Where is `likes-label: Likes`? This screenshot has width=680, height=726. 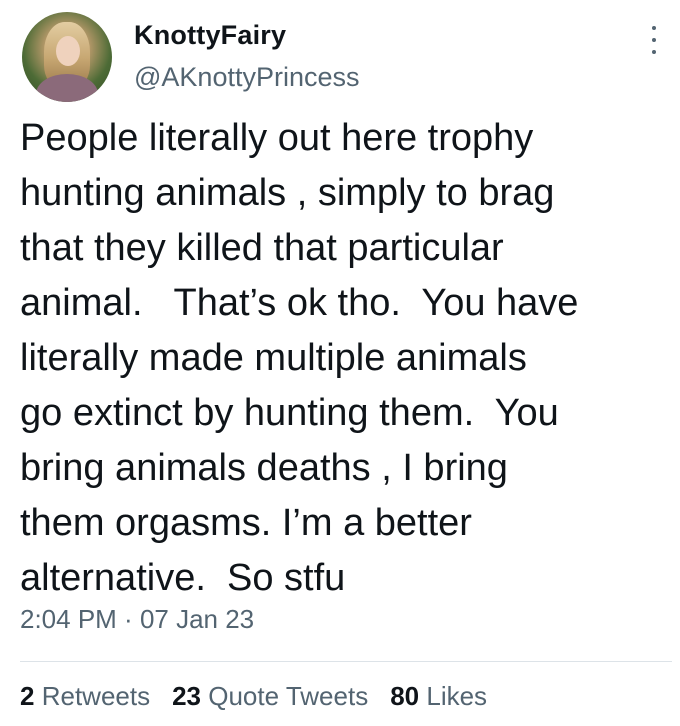 likes-label: Likes is located at coordinates (457, 696).